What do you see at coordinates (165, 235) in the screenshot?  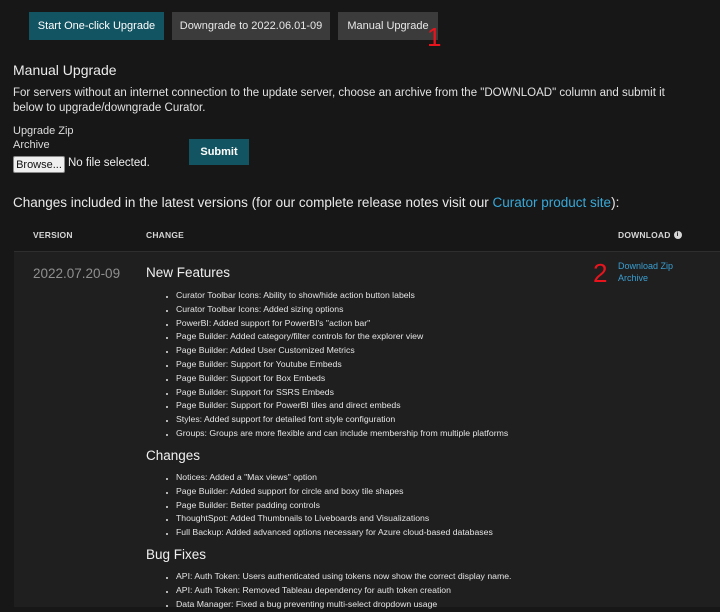 I see `column-header-change: CHANGE` at bounding box center [165, 235].